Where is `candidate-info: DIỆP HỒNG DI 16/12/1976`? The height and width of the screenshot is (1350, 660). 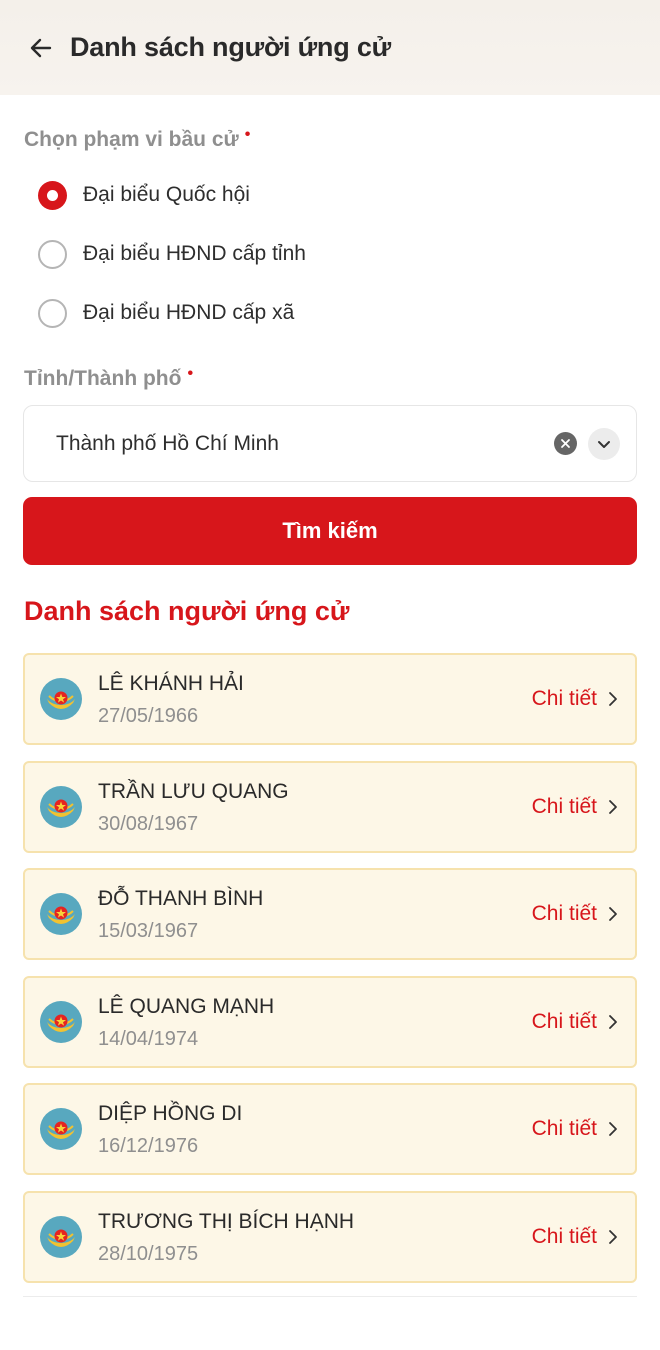 candidate-info: DIỆP HỒNG DI 16/12/1976 is located at coordinates (315, 1129).